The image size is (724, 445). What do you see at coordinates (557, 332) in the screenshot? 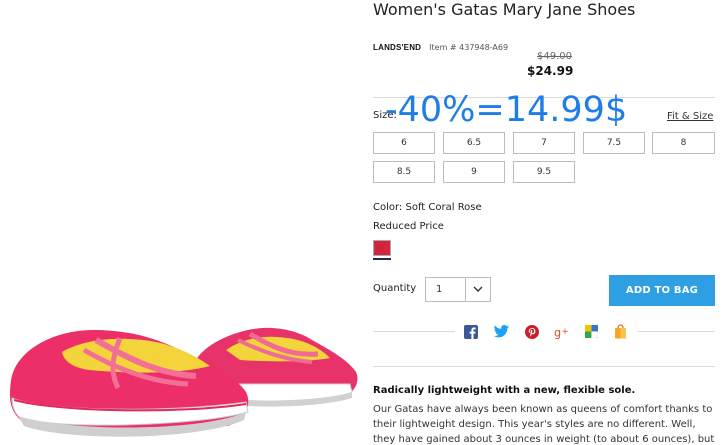
I see `svg-text: g` at bounding box center [557, 332].